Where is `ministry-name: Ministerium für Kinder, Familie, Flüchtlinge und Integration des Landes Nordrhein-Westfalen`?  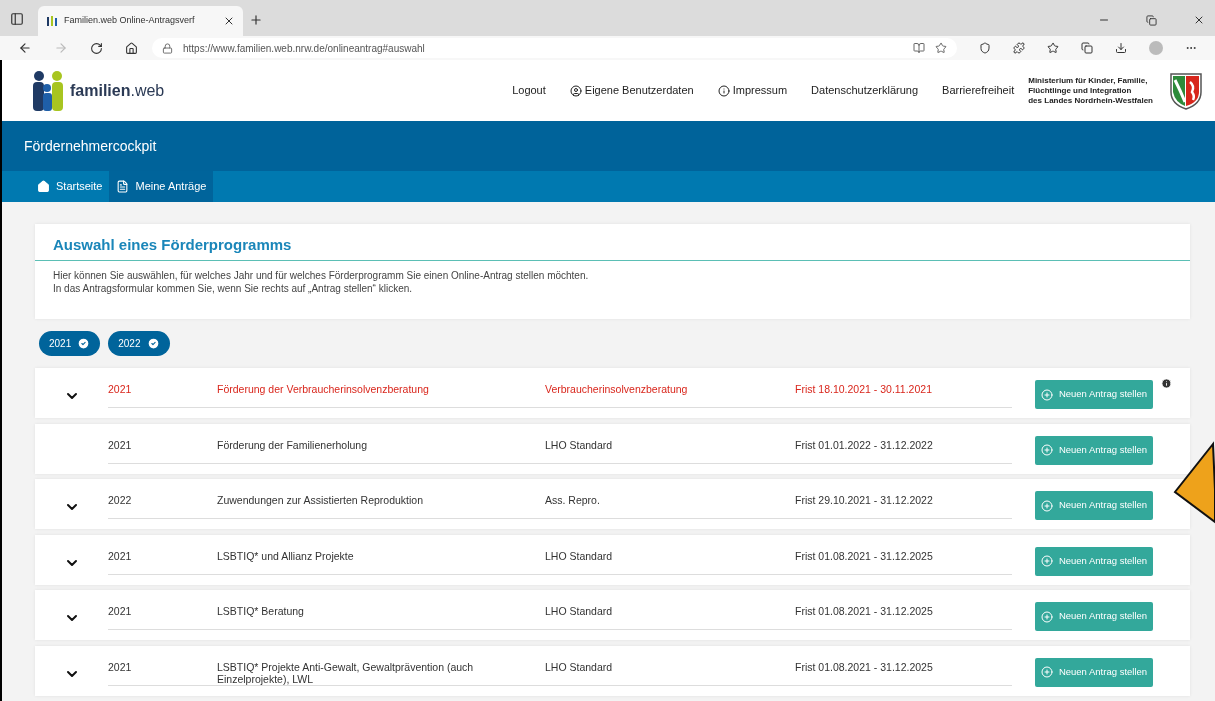
ministry-name: Ministerium für Kinder, Familie, Flüchtlinge und Integration des Landes Nordrhein-Westfalen is located at coordinates (1090, 90).